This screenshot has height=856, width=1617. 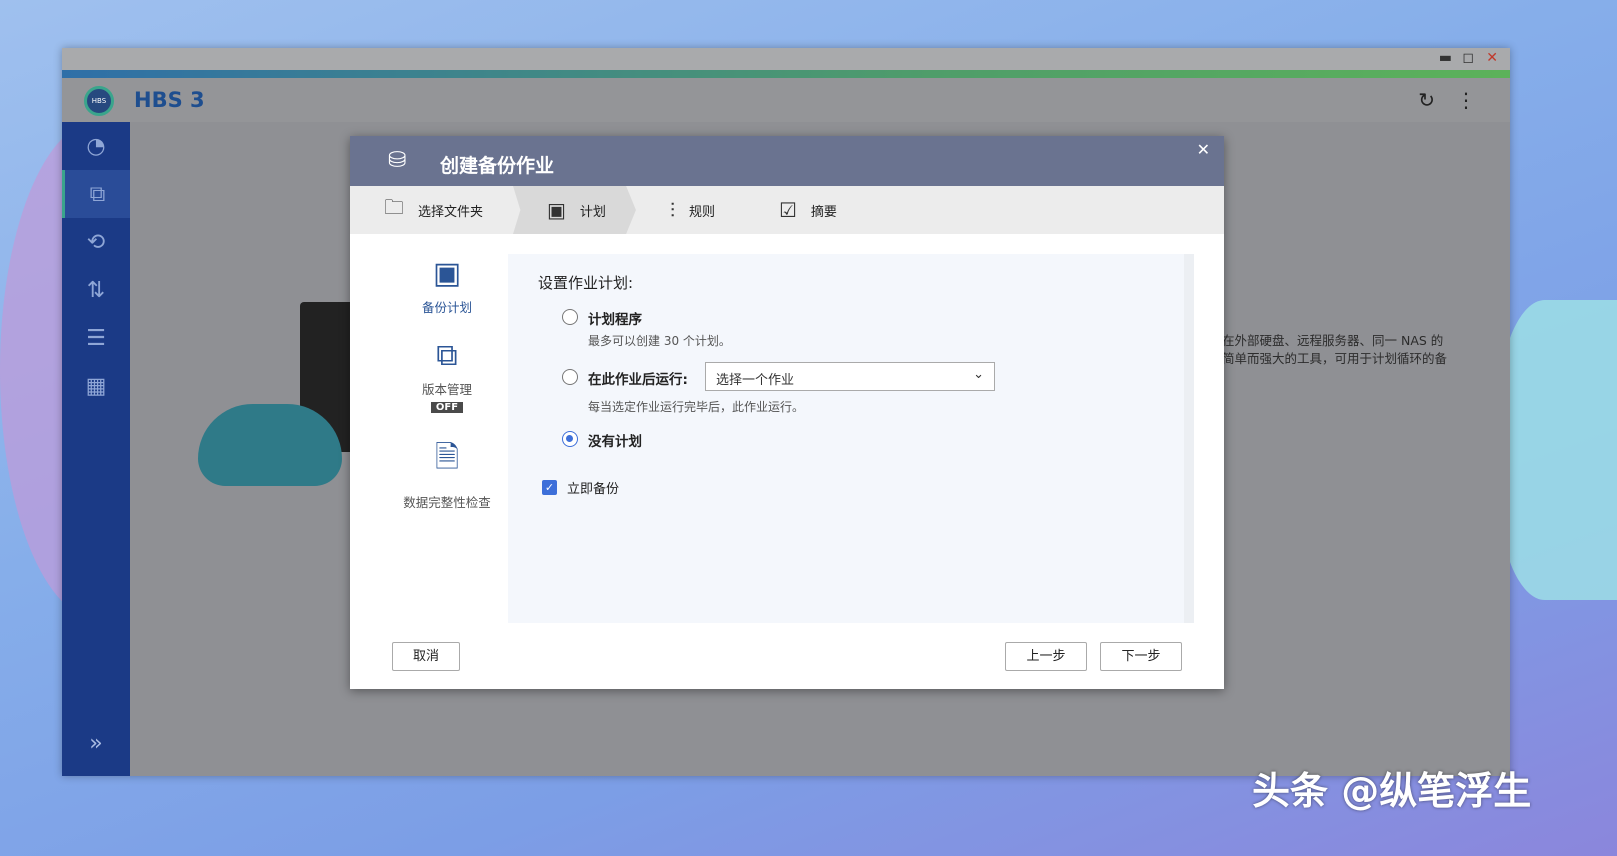 I want to click on nav-integrity-check: 🗎 数据完整性检查, so click(x=447, y=473).